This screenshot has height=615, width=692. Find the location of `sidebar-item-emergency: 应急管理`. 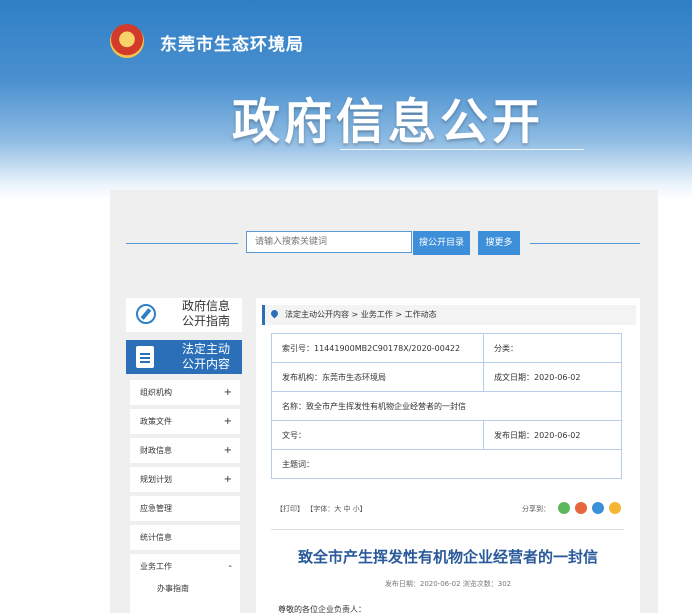

sidebar-item-emergency: 应急管理 is located at coordinates (185, 508).